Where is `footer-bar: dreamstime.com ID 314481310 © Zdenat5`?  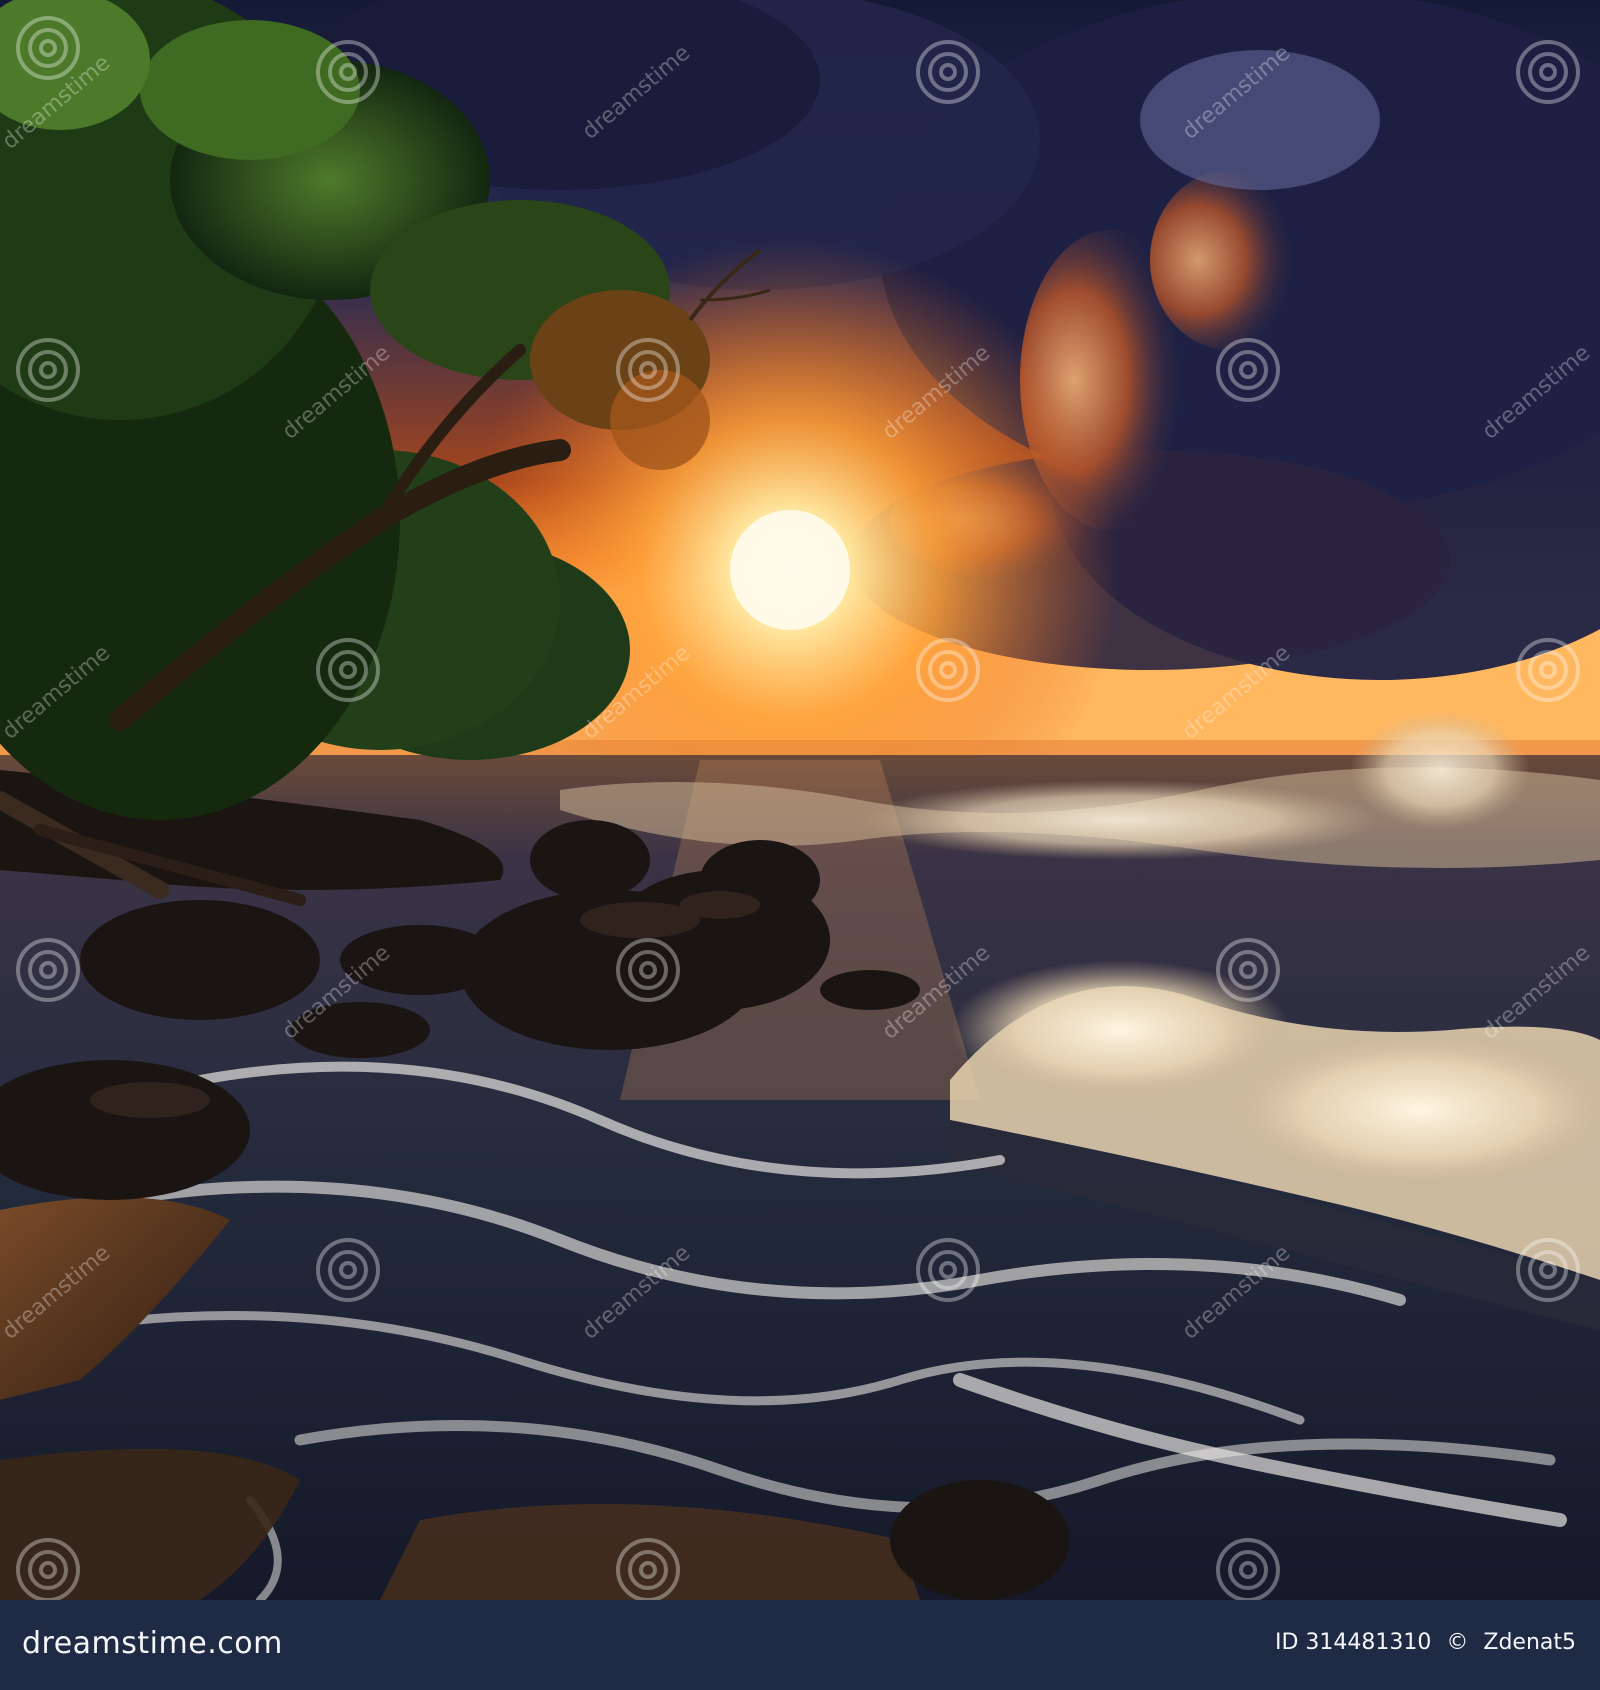 footer-bar: dreamstime.com ID 314481310 © Zdenat5 is located at coordinates (800, 1645).